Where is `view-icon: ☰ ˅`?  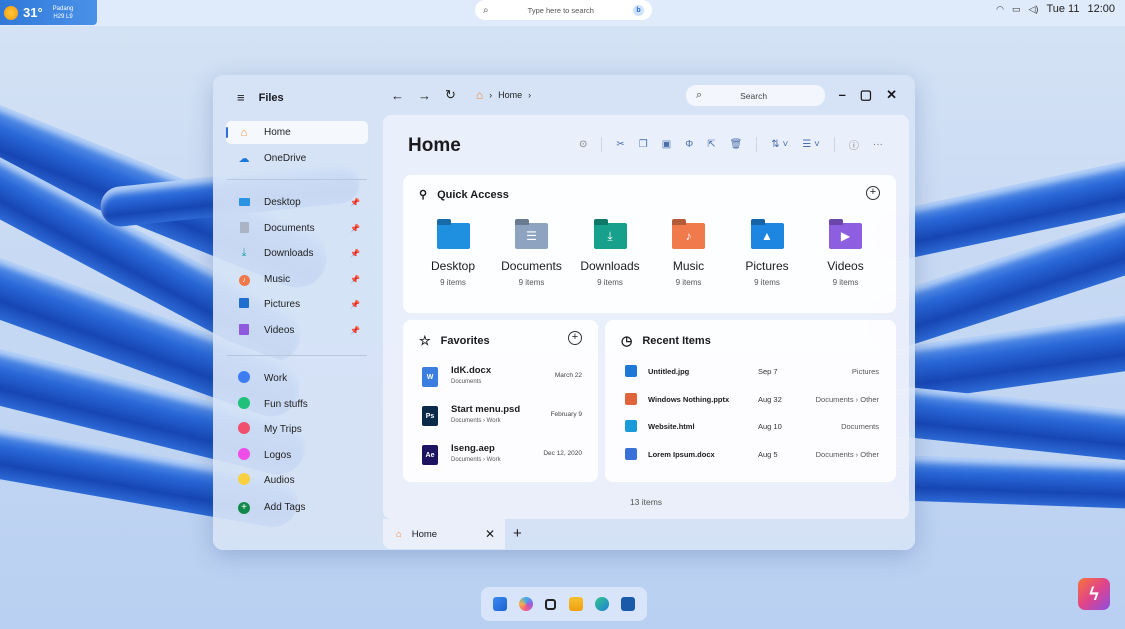 view-icon: ☰ ˅ is located at coordinates (811, 144).